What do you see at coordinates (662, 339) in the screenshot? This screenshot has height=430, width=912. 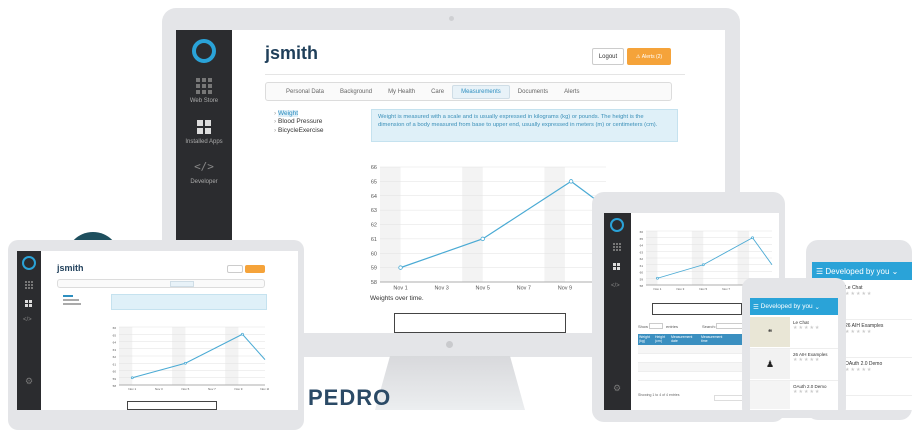 I see `table-header-cell: Height (cm)` at bounding box center [662, 339].